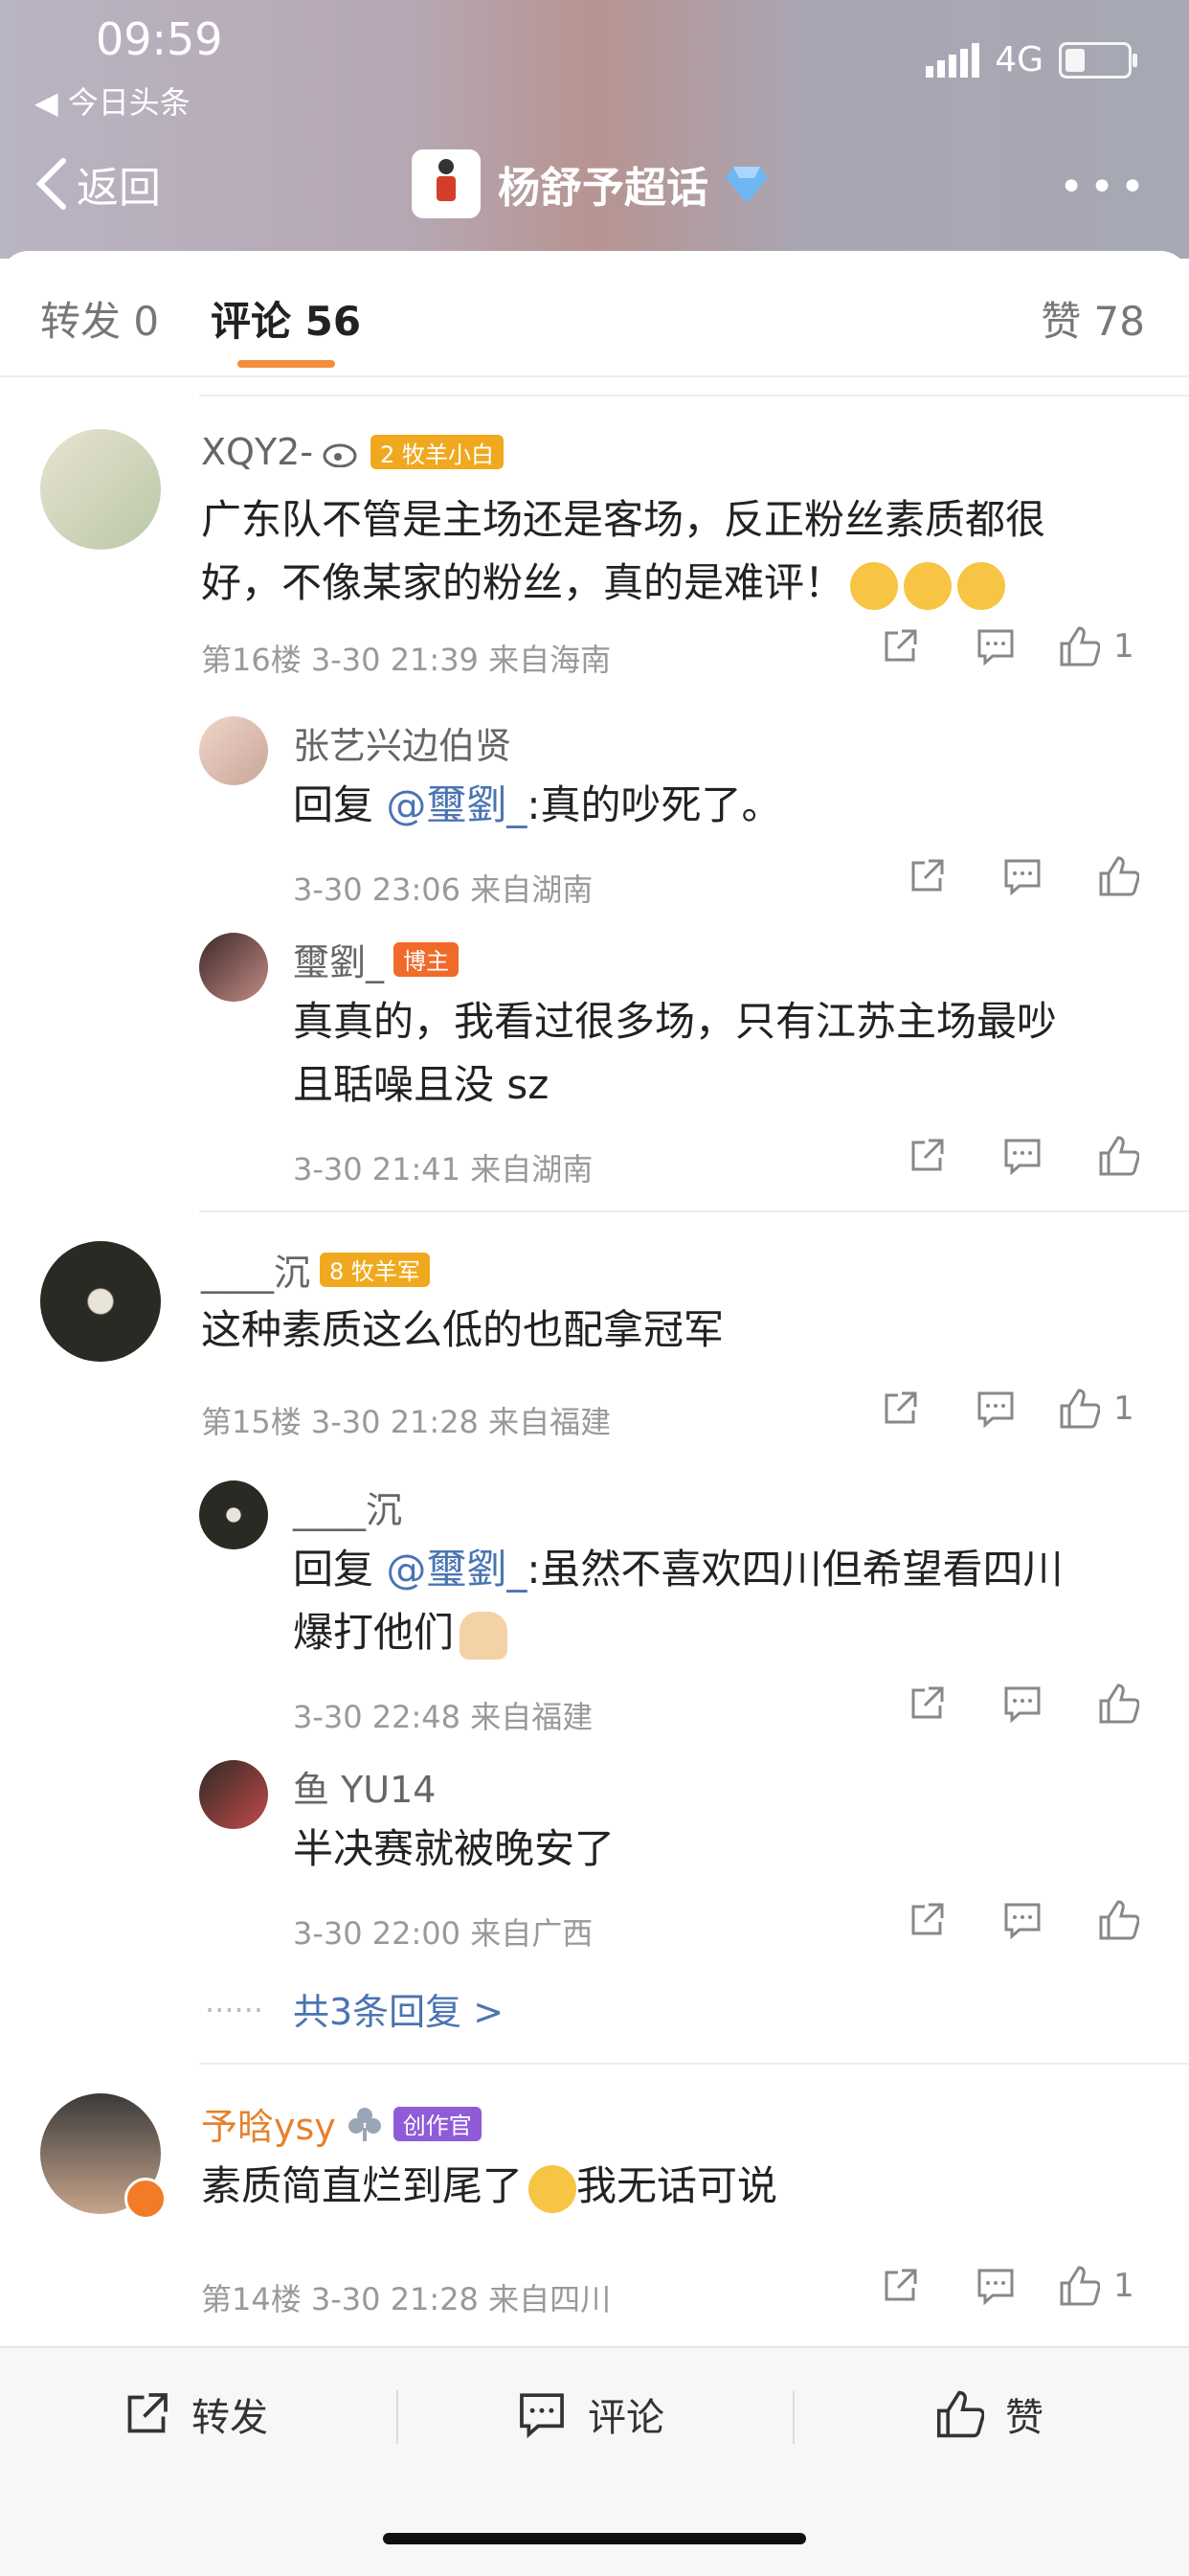  What do you see at coordinates (406, 1422) in the screenshot?
I see `comment-meta: 第15楼 3-30 21:28 来自福建` at bounding box center [406, 1422].